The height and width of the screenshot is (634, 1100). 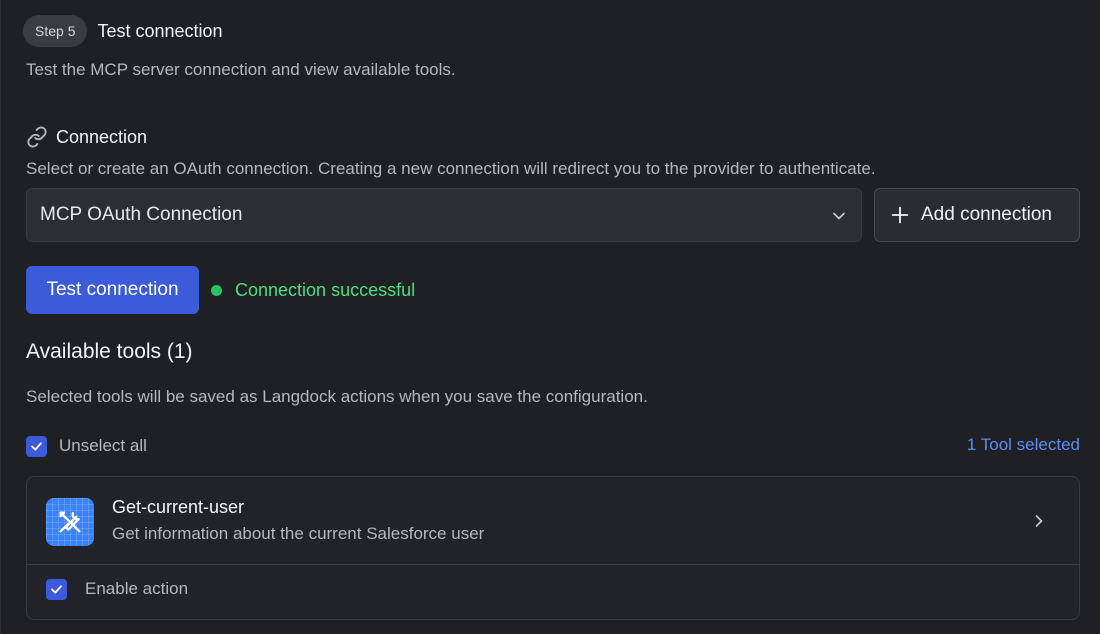 I want to click on unselect-all-label: Unselect all, so click(x=103, y=445).